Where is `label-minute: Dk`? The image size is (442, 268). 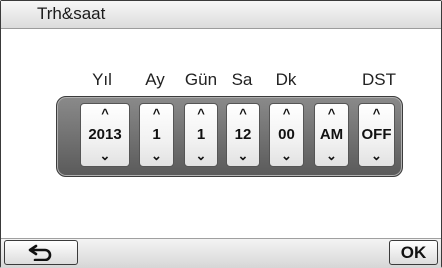 label-minute: Dk is located at coordinates (286, 79).